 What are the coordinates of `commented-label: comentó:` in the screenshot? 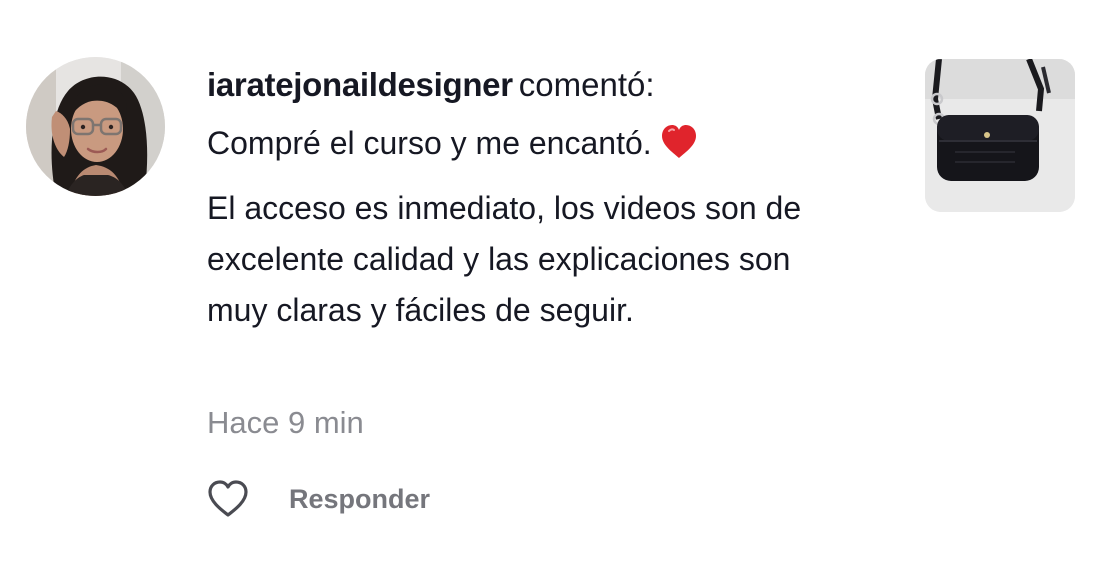 It's located at (586, 84).